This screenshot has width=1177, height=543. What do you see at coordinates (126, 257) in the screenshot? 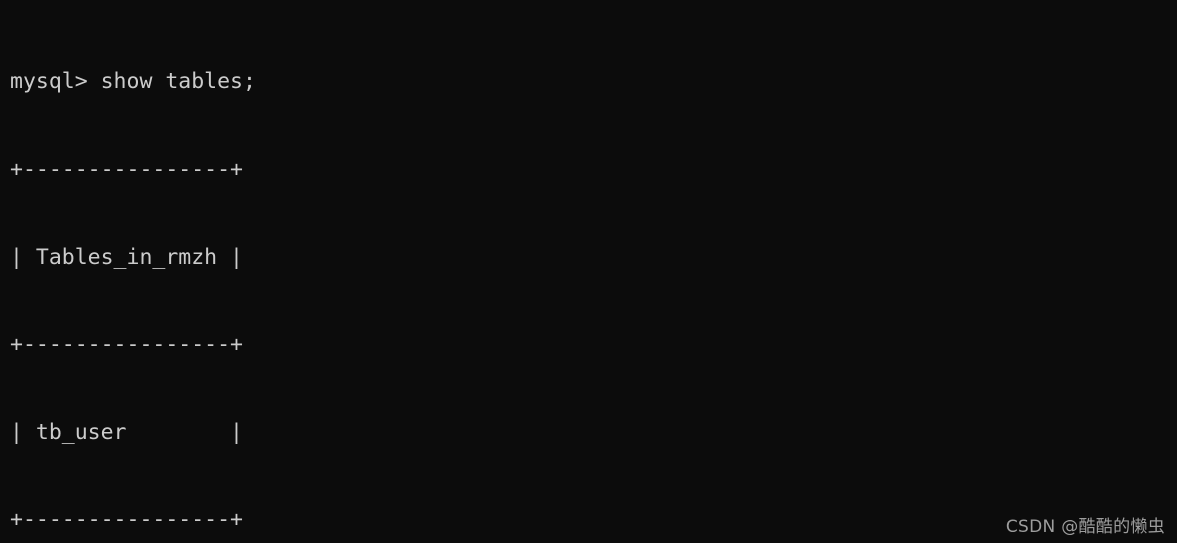
I see `terminal-line-table-header: | Tables_in_rmzh |` at bounding box center [126, 257].